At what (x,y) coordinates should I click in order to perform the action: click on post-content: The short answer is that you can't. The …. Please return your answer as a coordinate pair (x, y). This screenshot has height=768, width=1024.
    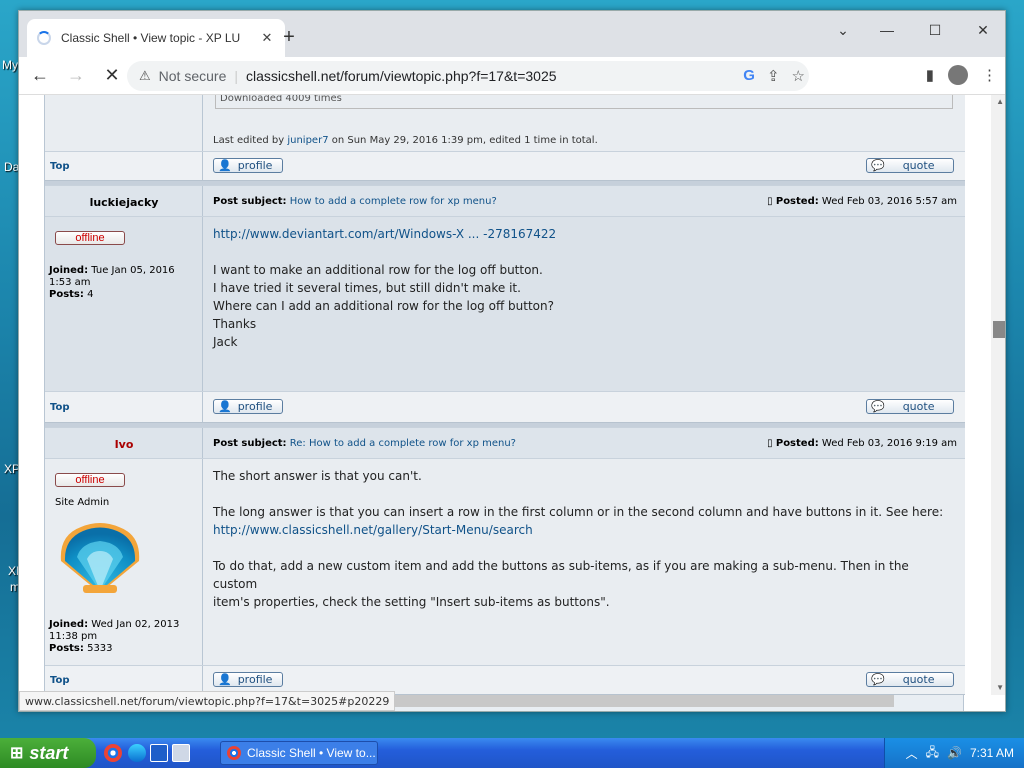
    Looking at the image, I should click on (583, 539).